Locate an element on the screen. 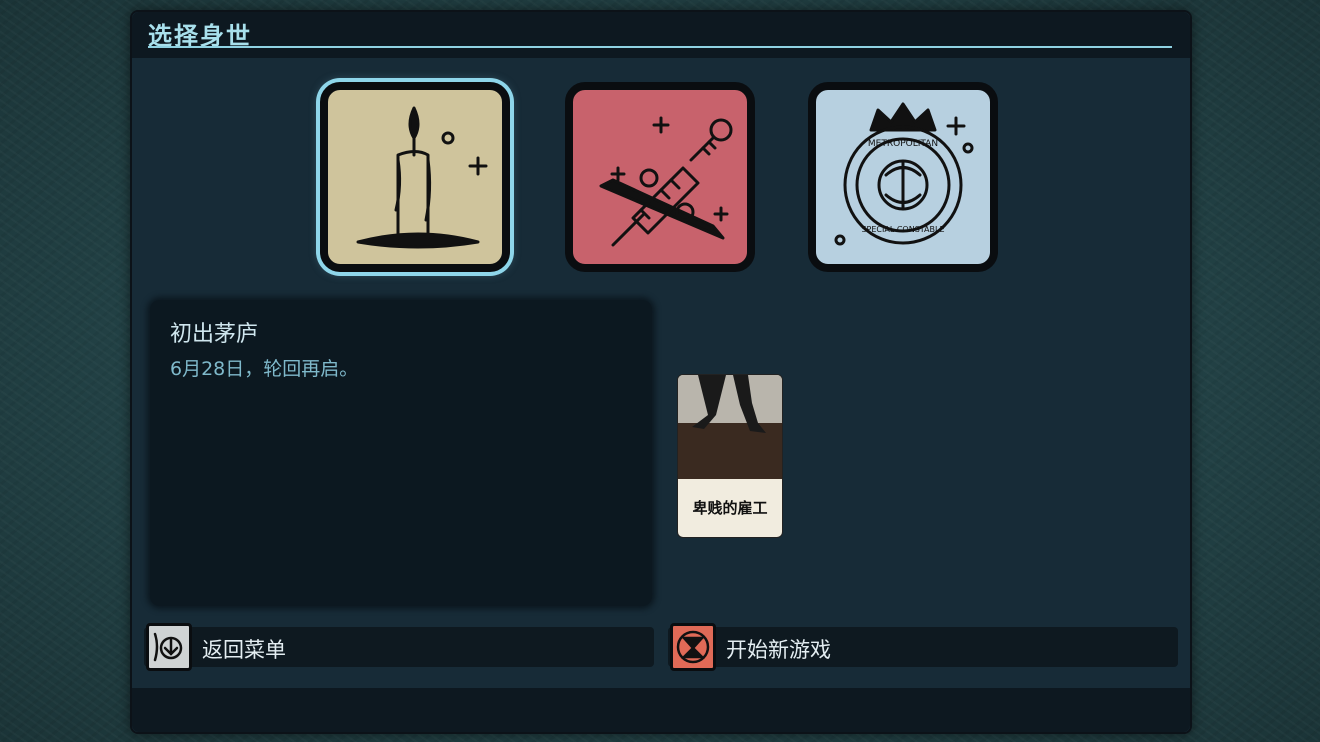 The image size is (1320, 742). badge-text-bottom: SPECIAL CONSTABLE is located at coordinates (902, 229).